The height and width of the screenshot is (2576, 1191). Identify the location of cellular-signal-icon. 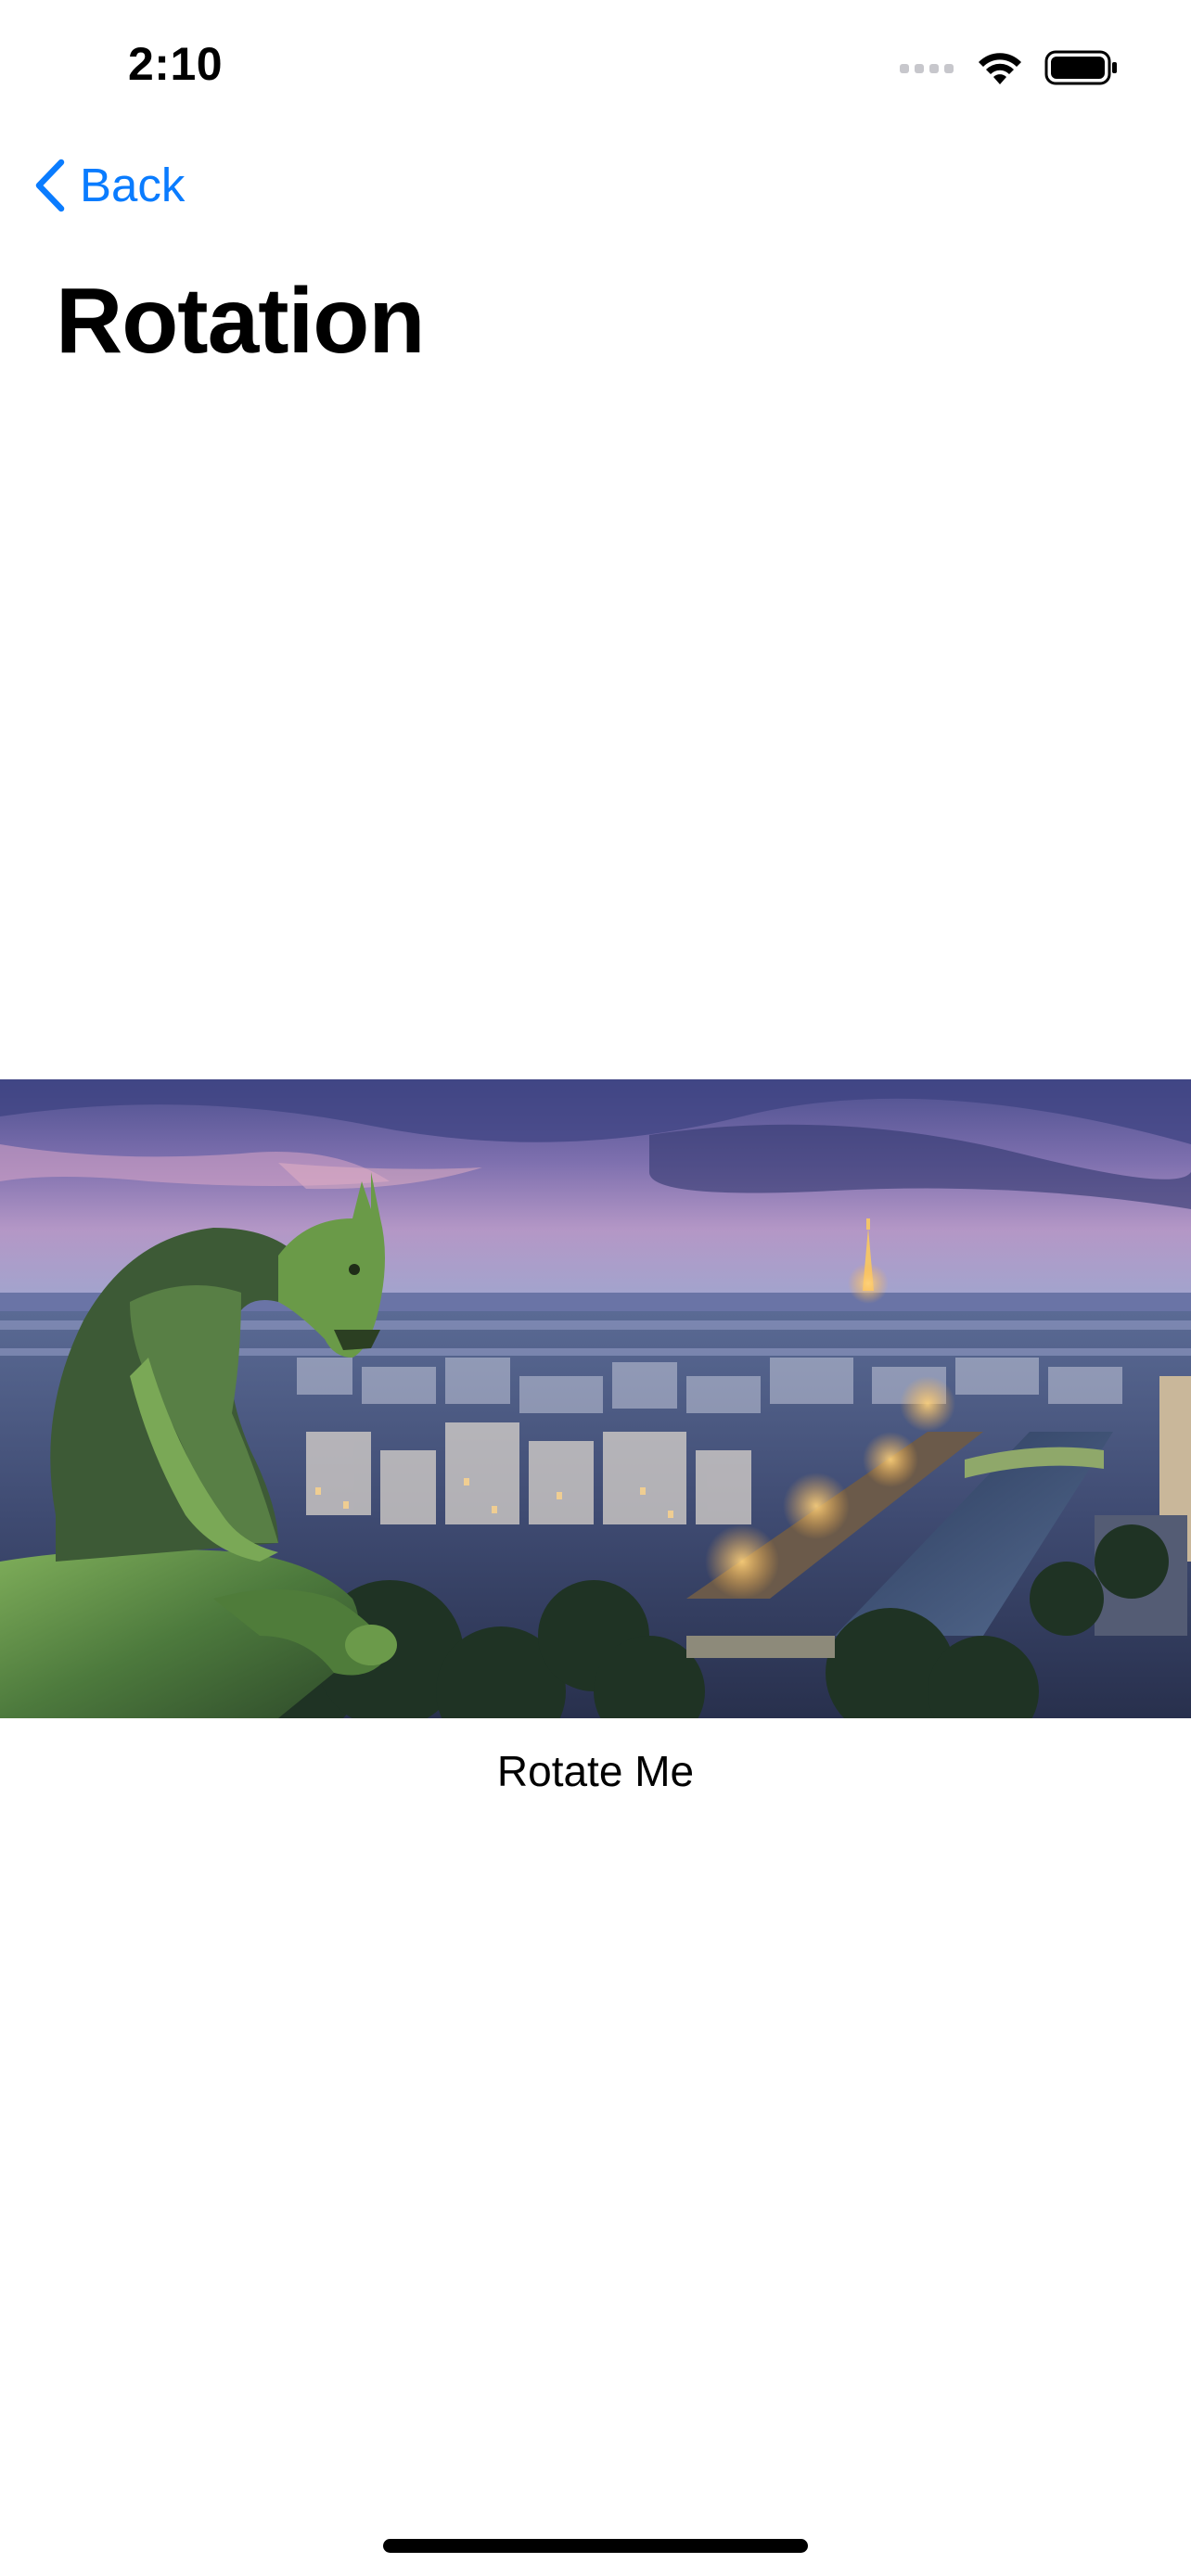
(927, 68).